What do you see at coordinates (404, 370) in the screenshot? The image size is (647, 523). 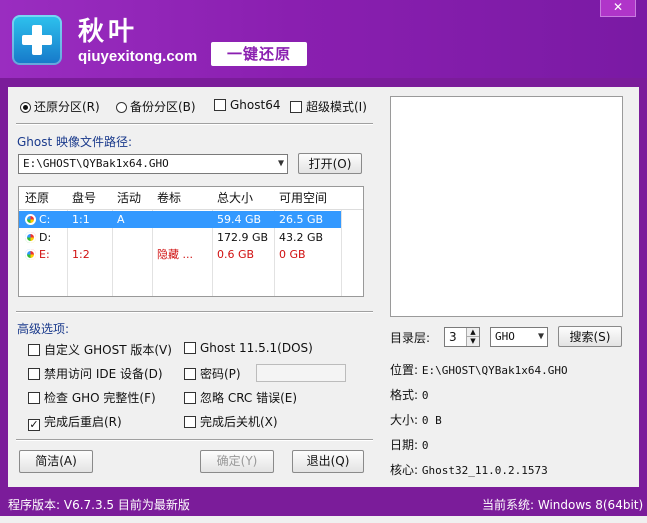 I see `location-label: 位置:` at bounding box center [404, 370].